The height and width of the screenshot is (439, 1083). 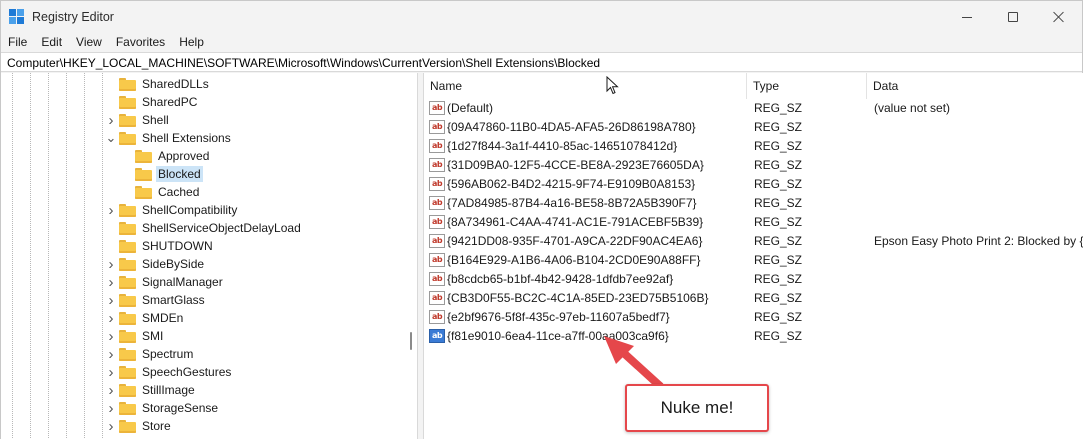 I want to click on menu-view: View, so click(x=89, y=42).